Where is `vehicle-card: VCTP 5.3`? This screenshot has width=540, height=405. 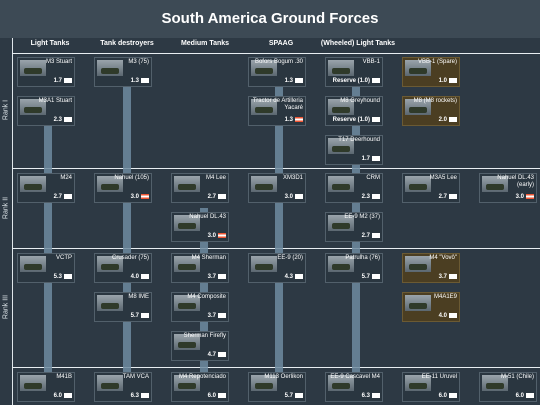 vehicle-card: VCTP 5.3 is located at coordinates (46, 268).